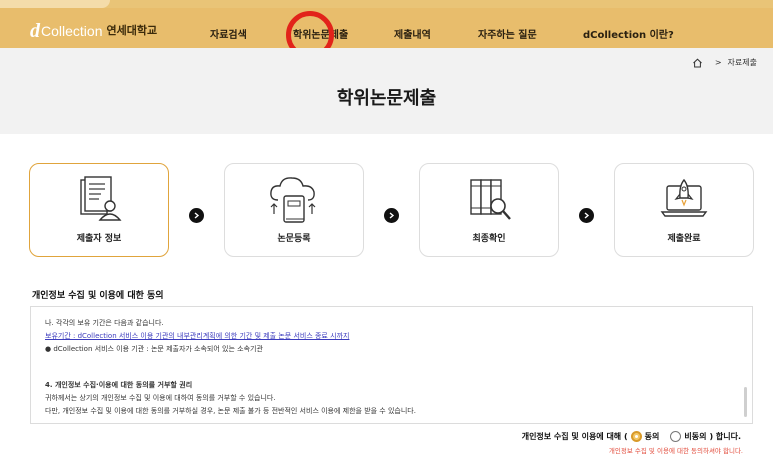 This screenshot has width=773, height=471. What do you see at coordinates (628, 36) in the screenshot?
I see `nav-item-about: dCollection 이란?` at bounding box center [628, 36].